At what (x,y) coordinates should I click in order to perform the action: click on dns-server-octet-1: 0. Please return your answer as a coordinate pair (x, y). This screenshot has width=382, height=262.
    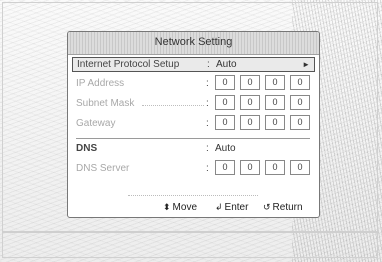
    Looking at the image, I should click on (225, 167).